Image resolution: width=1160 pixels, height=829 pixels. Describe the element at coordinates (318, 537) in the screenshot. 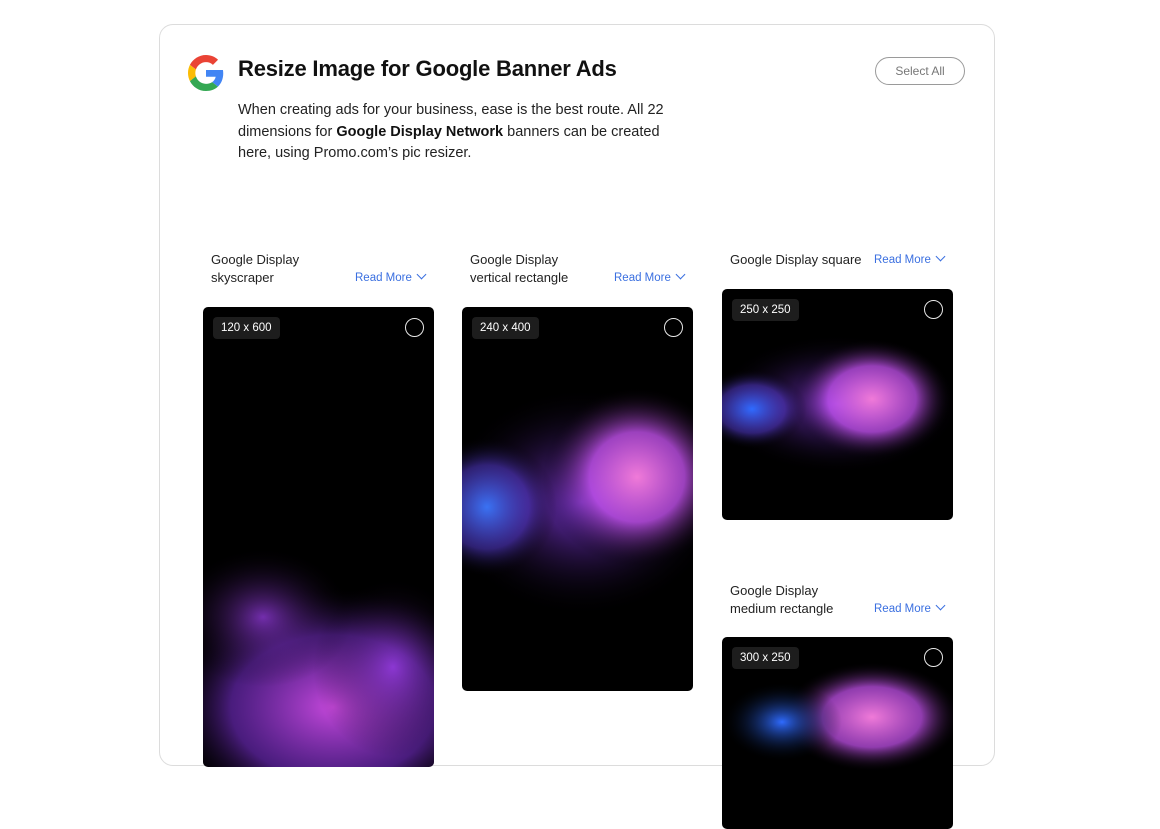

I see `size-thumbnail: 120 x 600` at that location.